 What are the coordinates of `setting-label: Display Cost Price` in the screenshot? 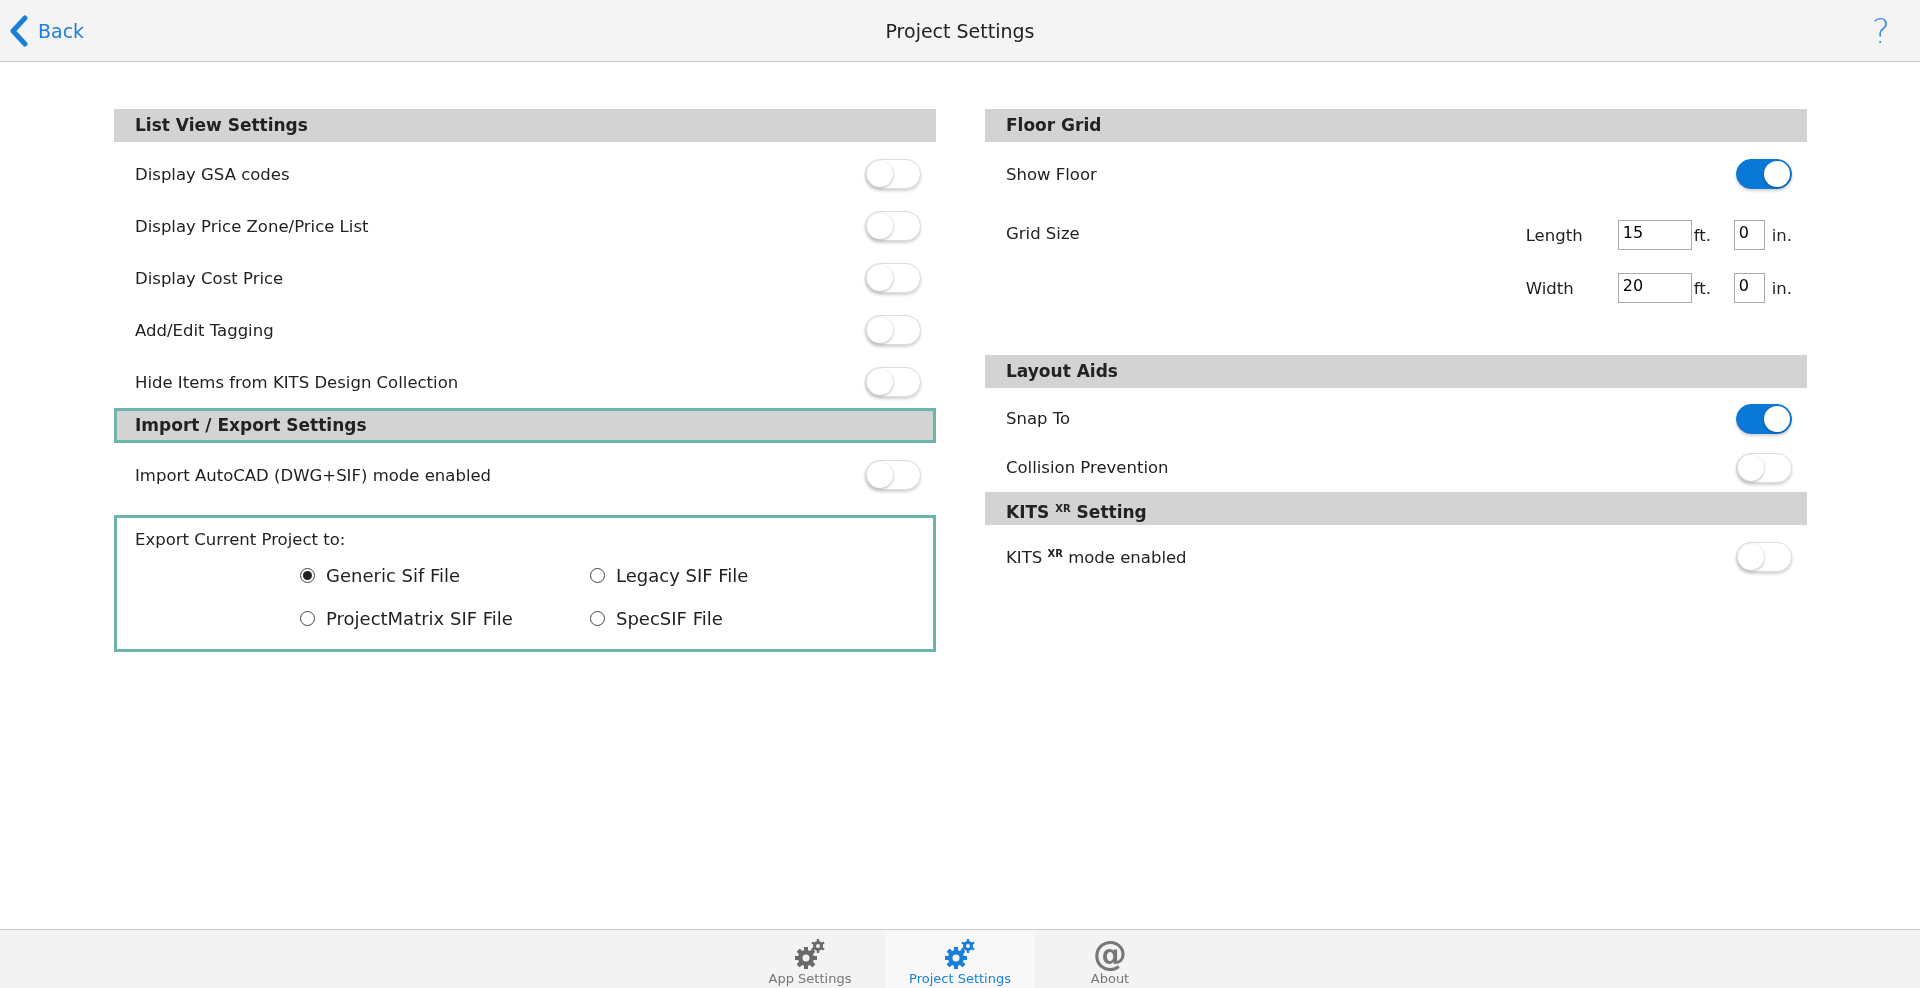 It's located at (209, 278).